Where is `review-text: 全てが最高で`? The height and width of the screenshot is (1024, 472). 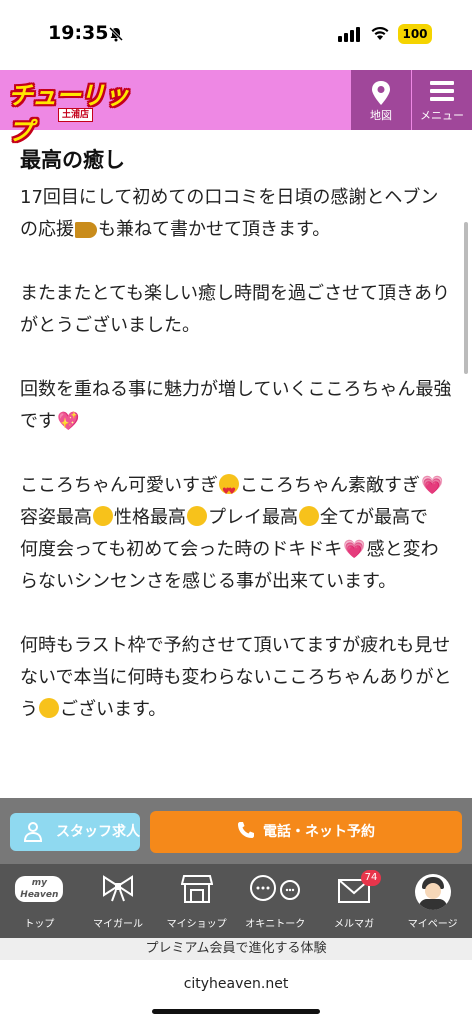 review-text: 全てが最高で is located at coordinates (374, 517).